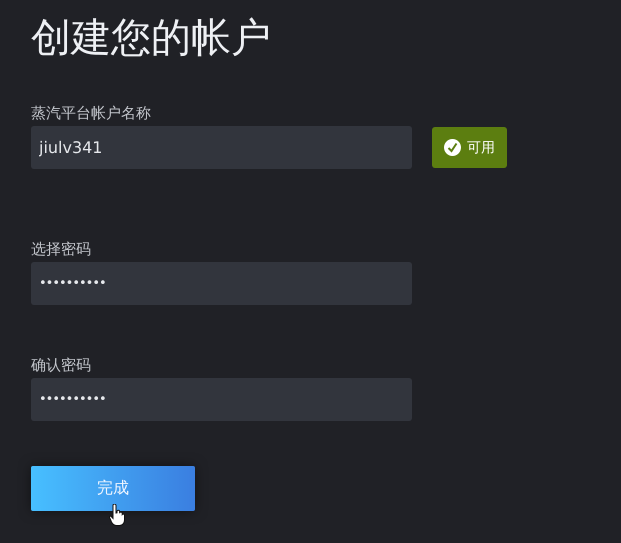 The height and width of the screenshot is (543, 621). What do you see at coordinates (91, 113) in the screenshot?
I see `field-label: 蒸汽平台帐户名称` at bounding box center [91, 113].